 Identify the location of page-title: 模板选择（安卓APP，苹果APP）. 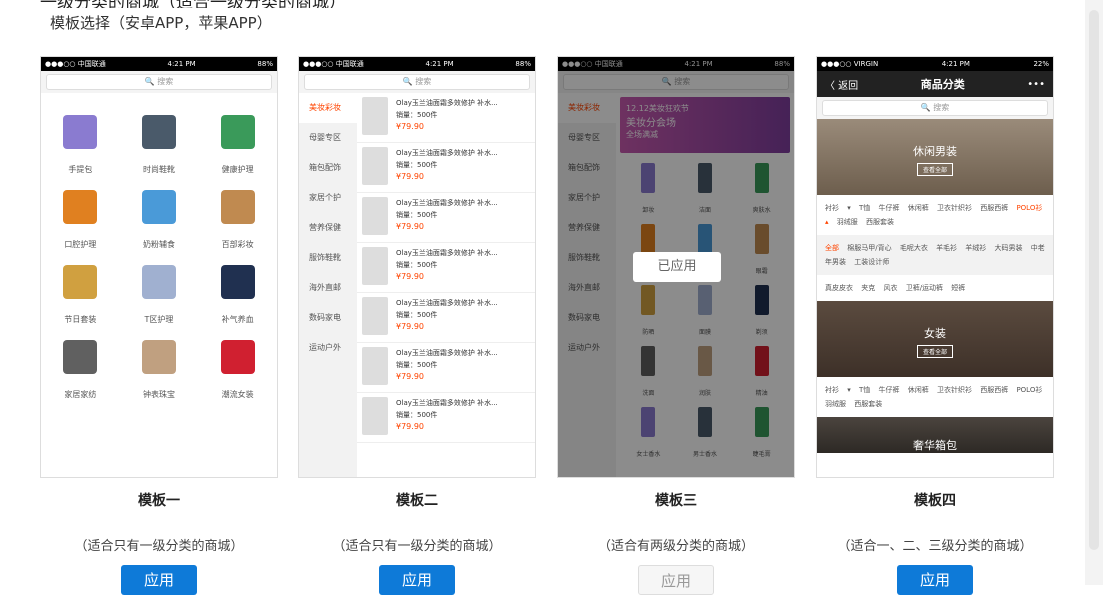
(161, 23).